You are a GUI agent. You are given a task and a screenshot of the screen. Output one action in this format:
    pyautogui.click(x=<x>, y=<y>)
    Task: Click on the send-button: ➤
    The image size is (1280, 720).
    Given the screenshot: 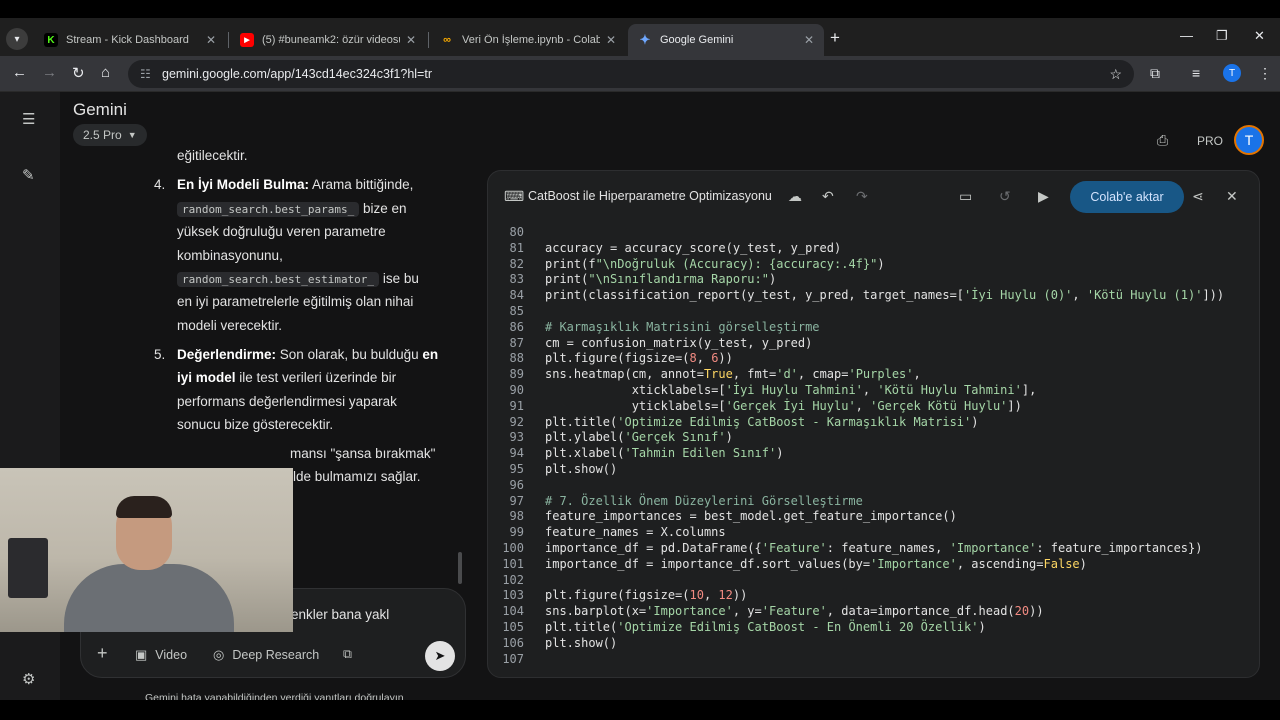 What is the action you would take?
    pyautogui.click(x=440, y=656)
    